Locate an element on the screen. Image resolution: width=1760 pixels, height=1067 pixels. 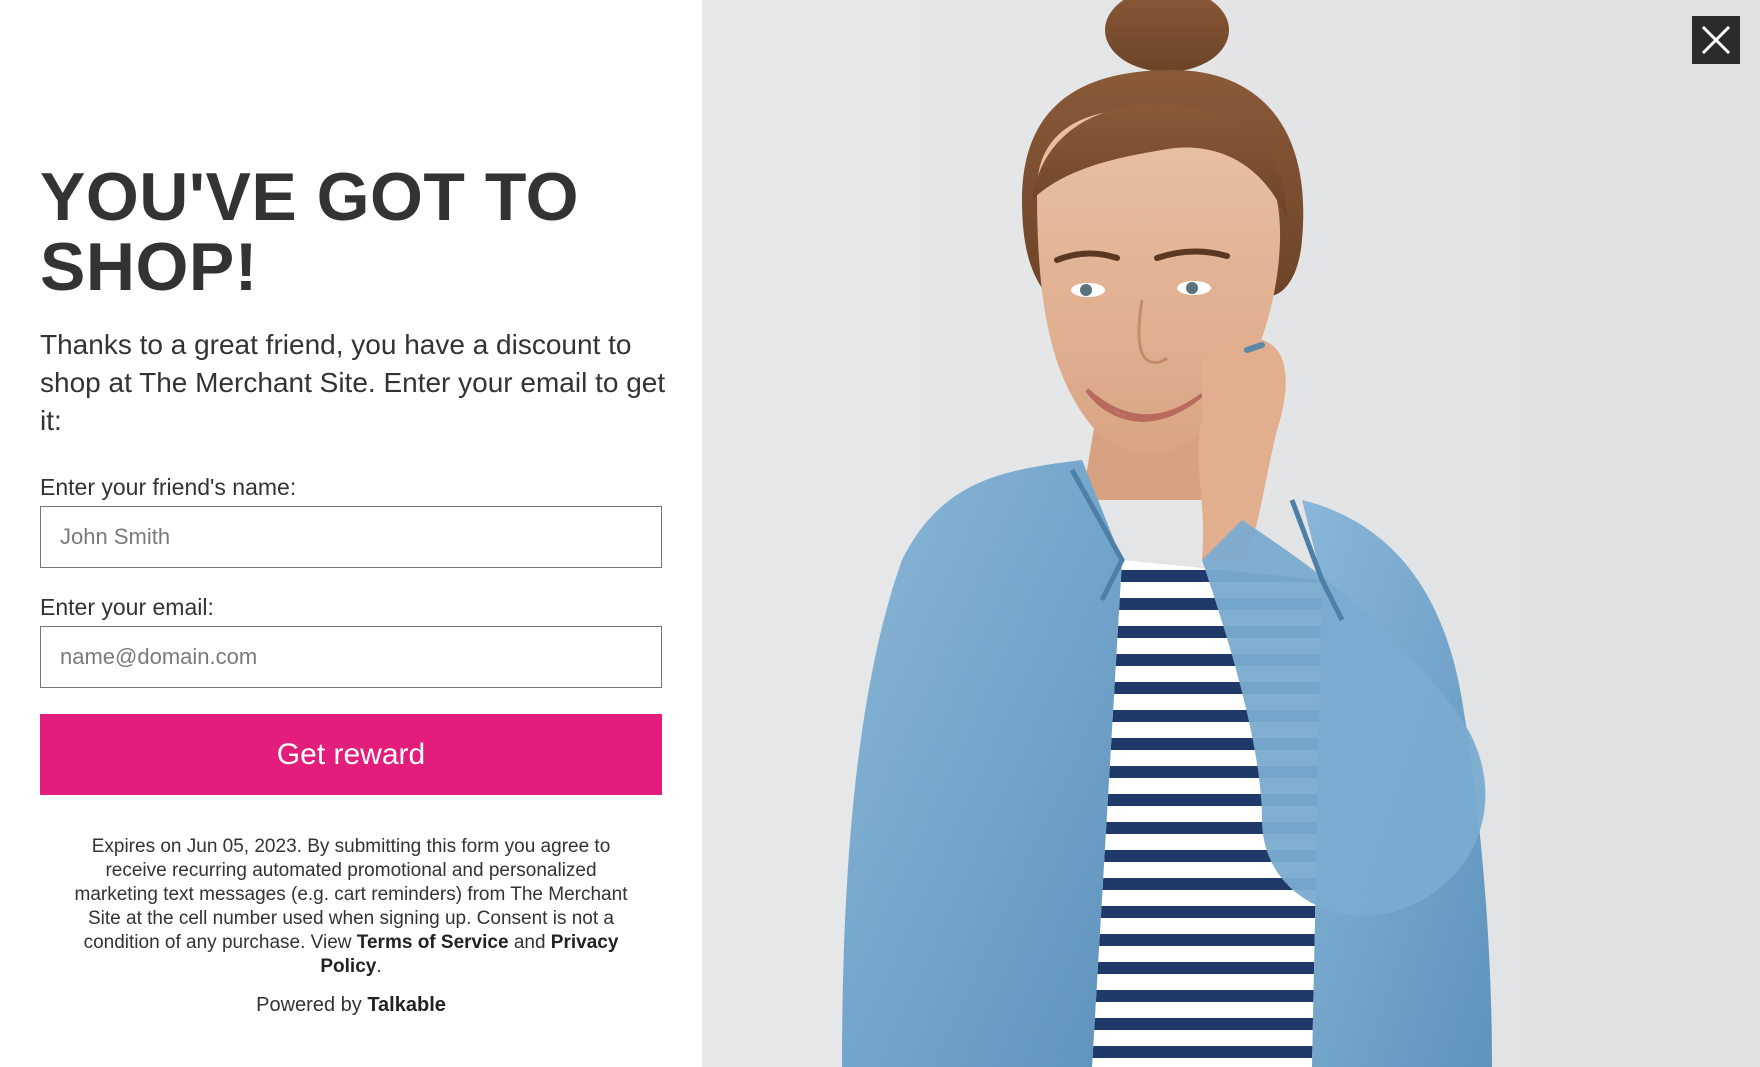
terms-of-service-link: Terms of Service is located at coordinates (433, 942).